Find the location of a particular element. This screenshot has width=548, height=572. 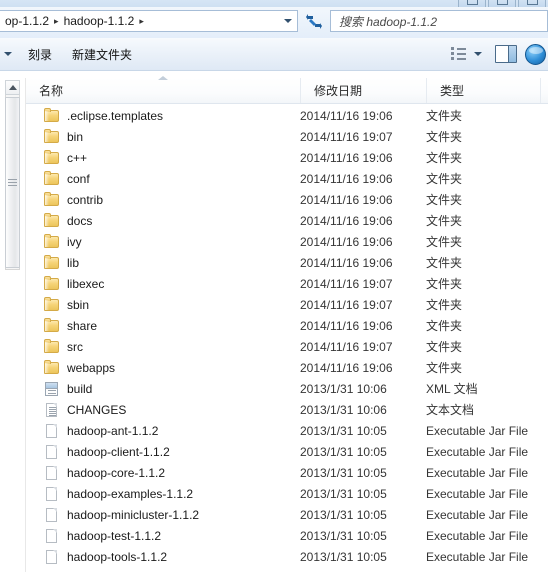

table-row: lib 2014/11/16 19:06 文件夹 is located at coordinates (287, 262).